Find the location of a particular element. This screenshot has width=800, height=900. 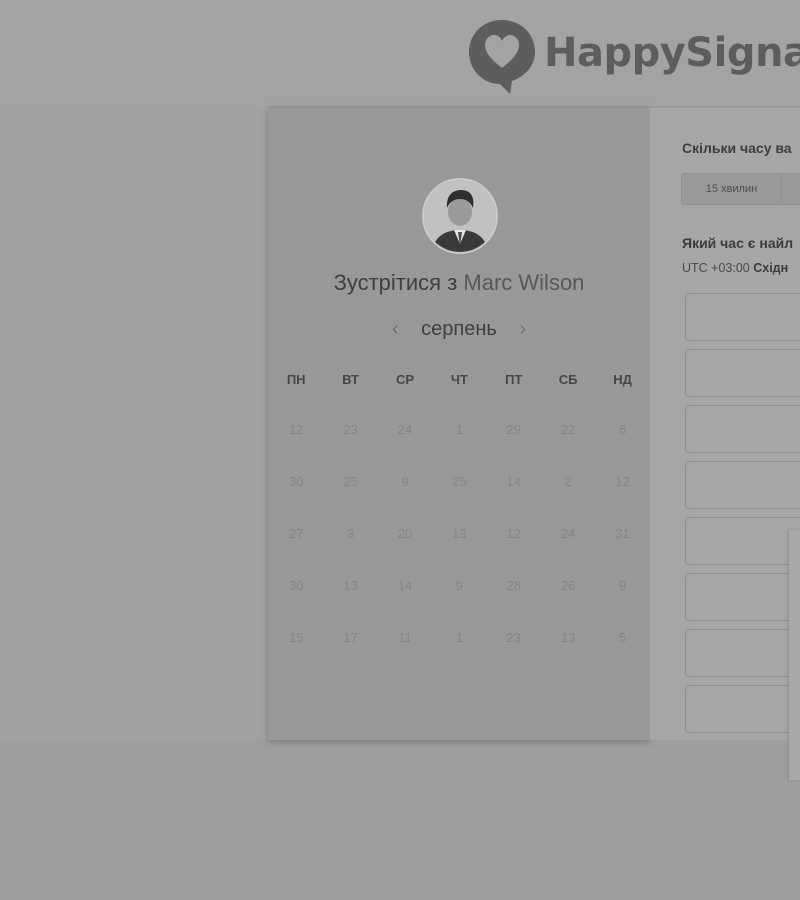

weekday-wed: СР is located at coordinates (404, 379).